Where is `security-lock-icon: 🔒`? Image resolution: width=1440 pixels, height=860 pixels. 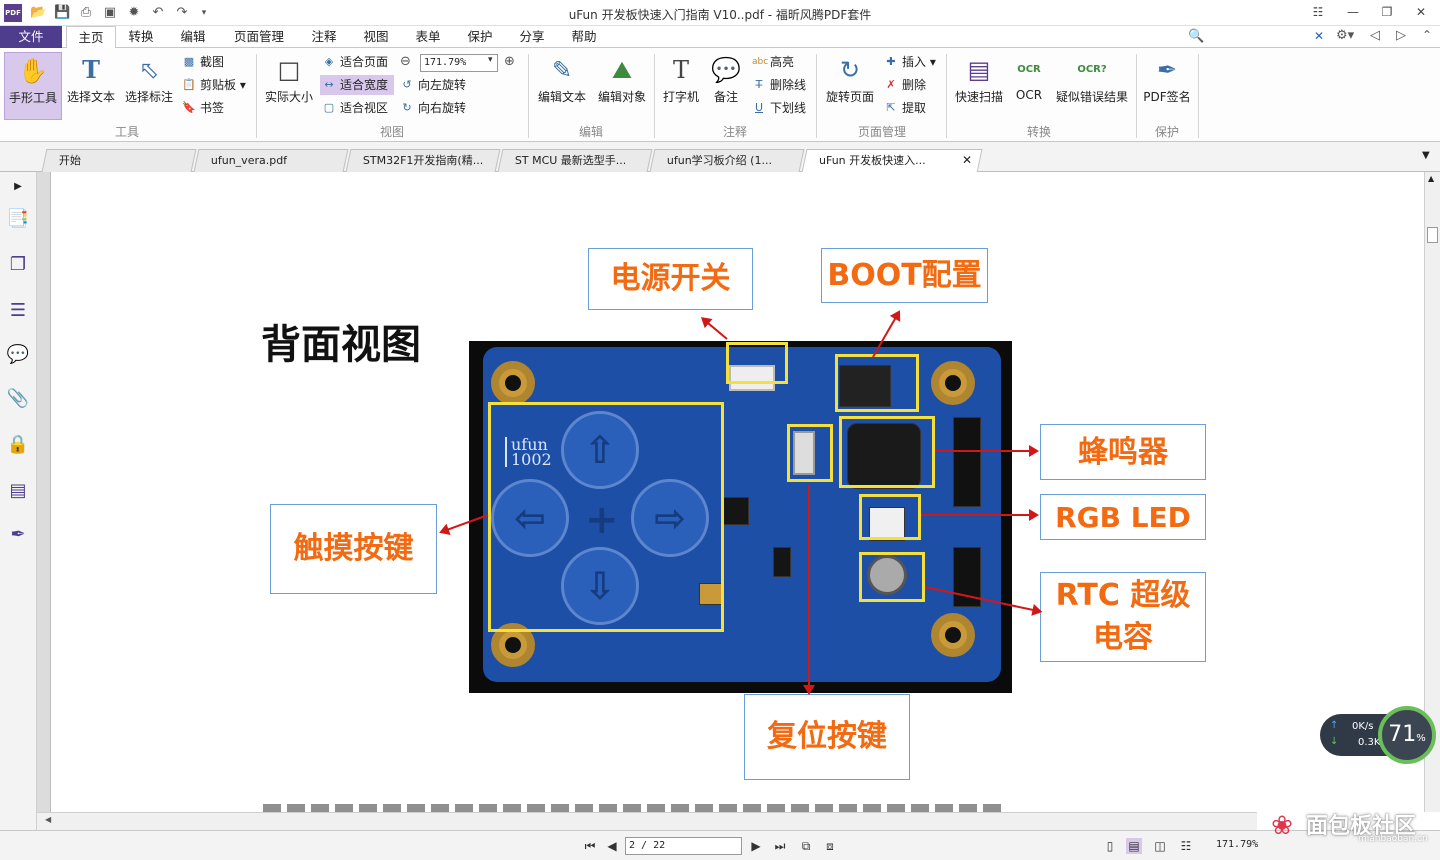
security-lock-icon: 🔒 is located at coordinates (18, 445).